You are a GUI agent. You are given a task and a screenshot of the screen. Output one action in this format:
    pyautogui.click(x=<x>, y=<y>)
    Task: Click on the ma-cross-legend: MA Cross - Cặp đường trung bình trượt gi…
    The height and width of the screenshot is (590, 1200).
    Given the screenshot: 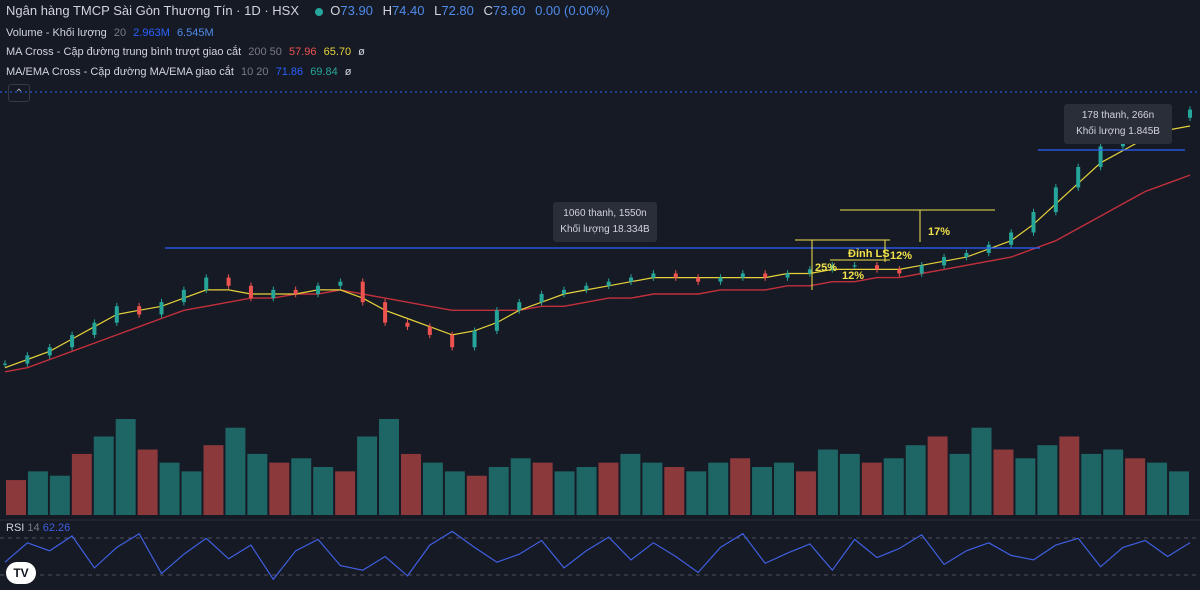 What is the action you would take?
    pyautogui.click(x=187, y=52)
    